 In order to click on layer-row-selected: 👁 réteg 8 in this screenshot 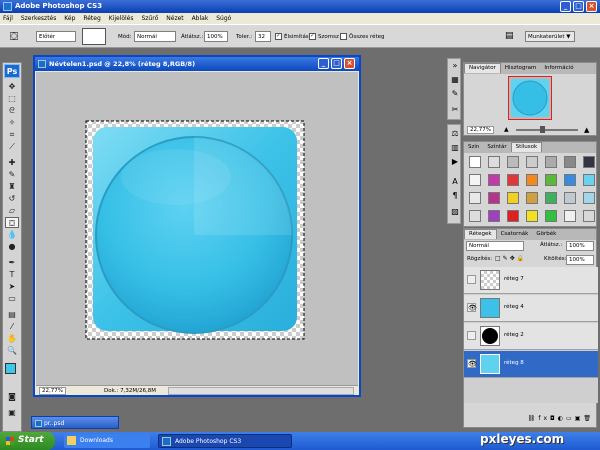, I will do `click(531, 364)`.